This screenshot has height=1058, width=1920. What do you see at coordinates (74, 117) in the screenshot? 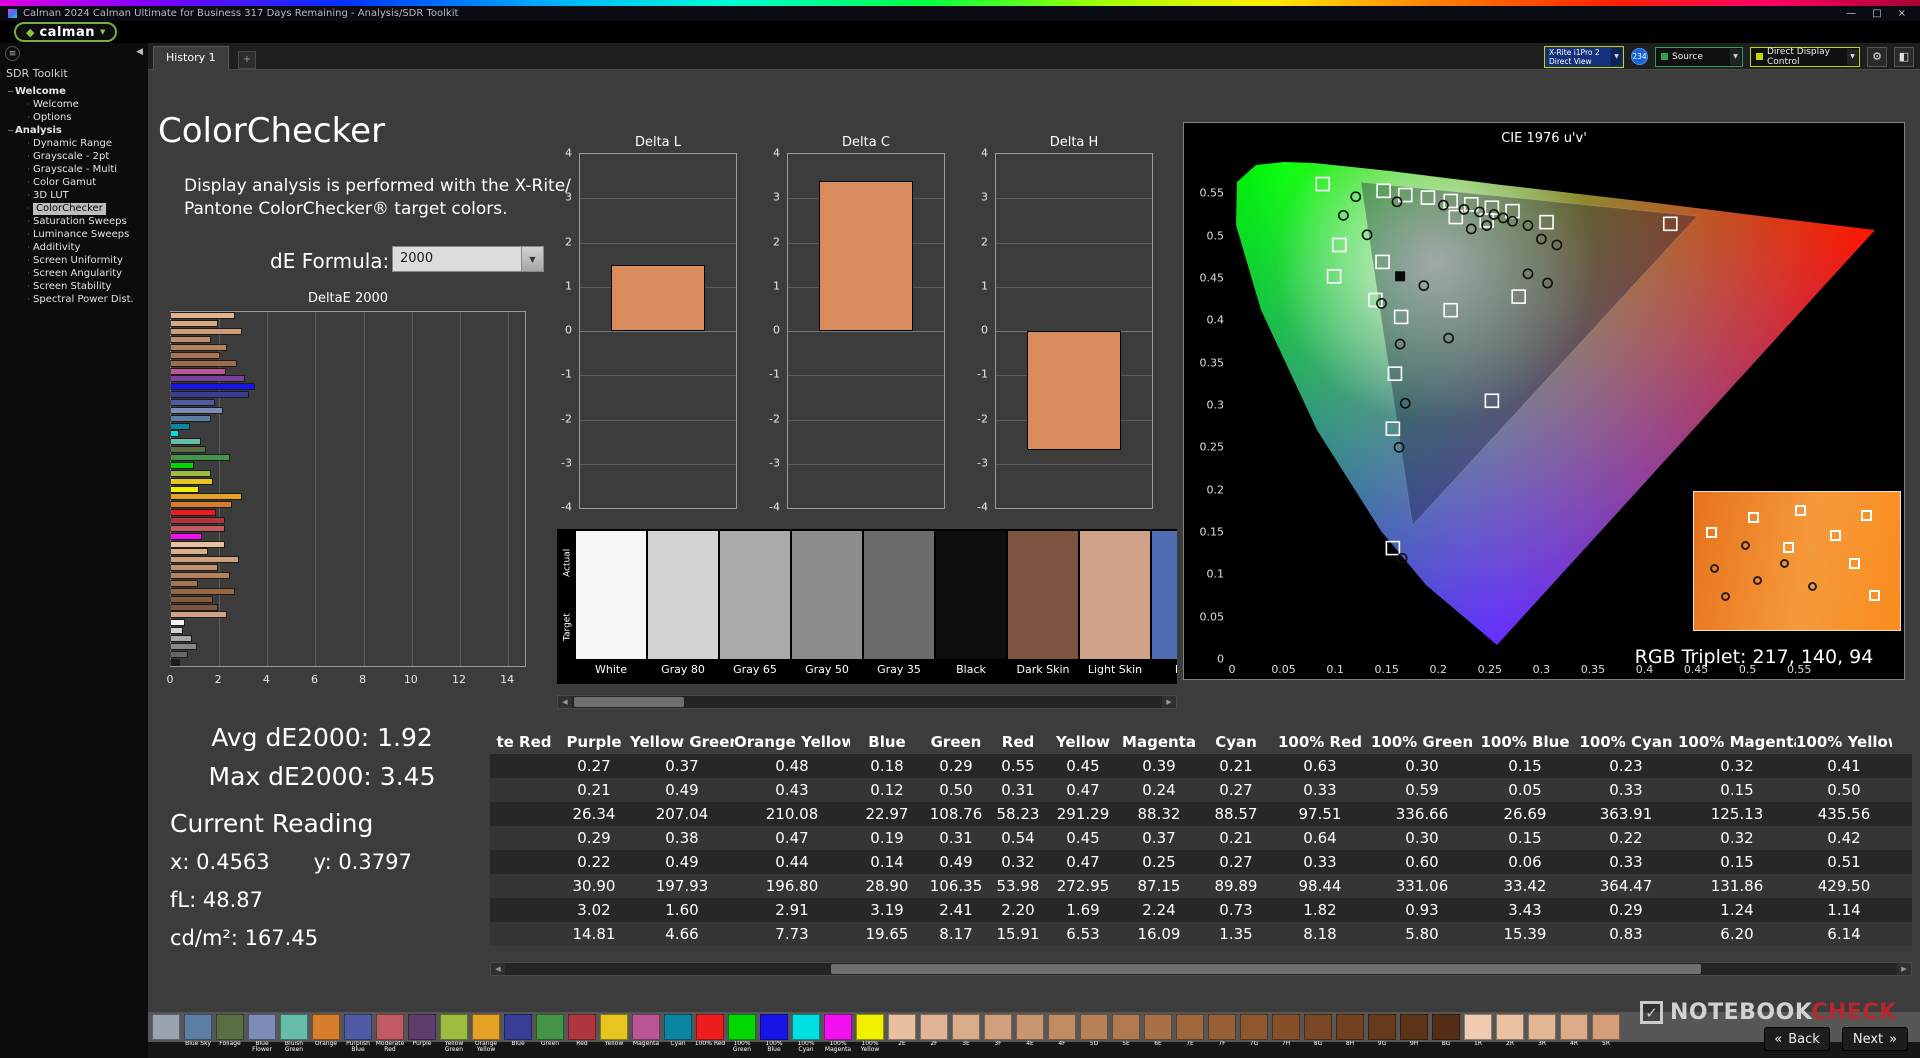
I see `sidebar-item-options: · Options` at bounding box center [74, 117].